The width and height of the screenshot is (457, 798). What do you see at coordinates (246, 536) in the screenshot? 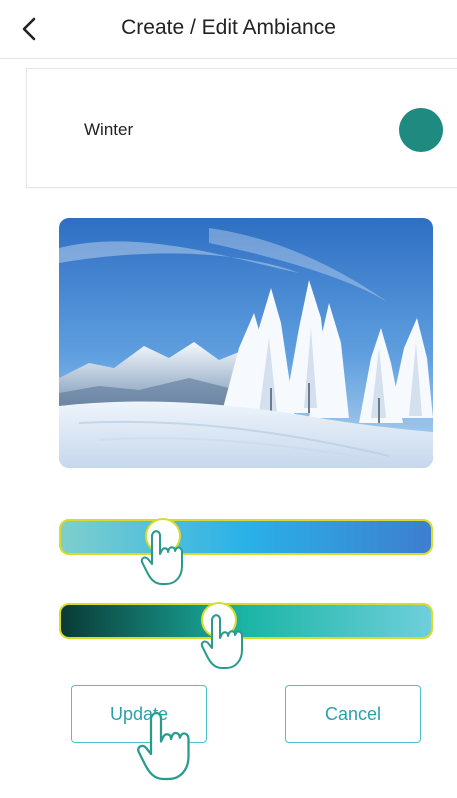
I see `hue-slider` at bounding box center [246, 536].